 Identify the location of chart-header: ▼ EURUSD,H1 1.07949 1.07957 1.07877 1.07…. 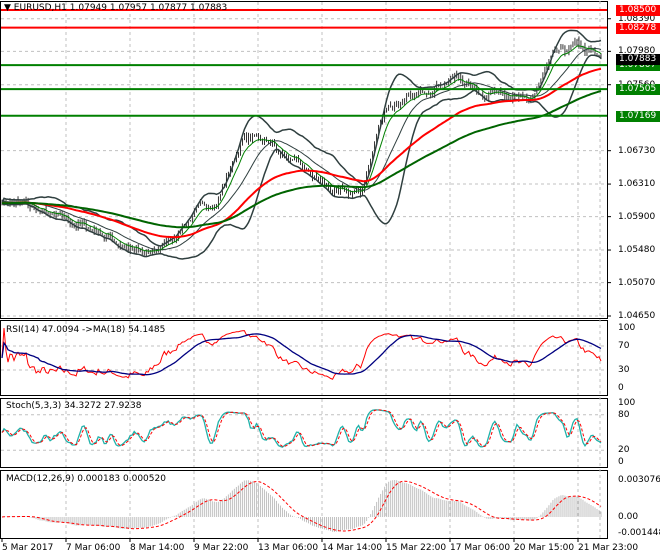
(115, 8).